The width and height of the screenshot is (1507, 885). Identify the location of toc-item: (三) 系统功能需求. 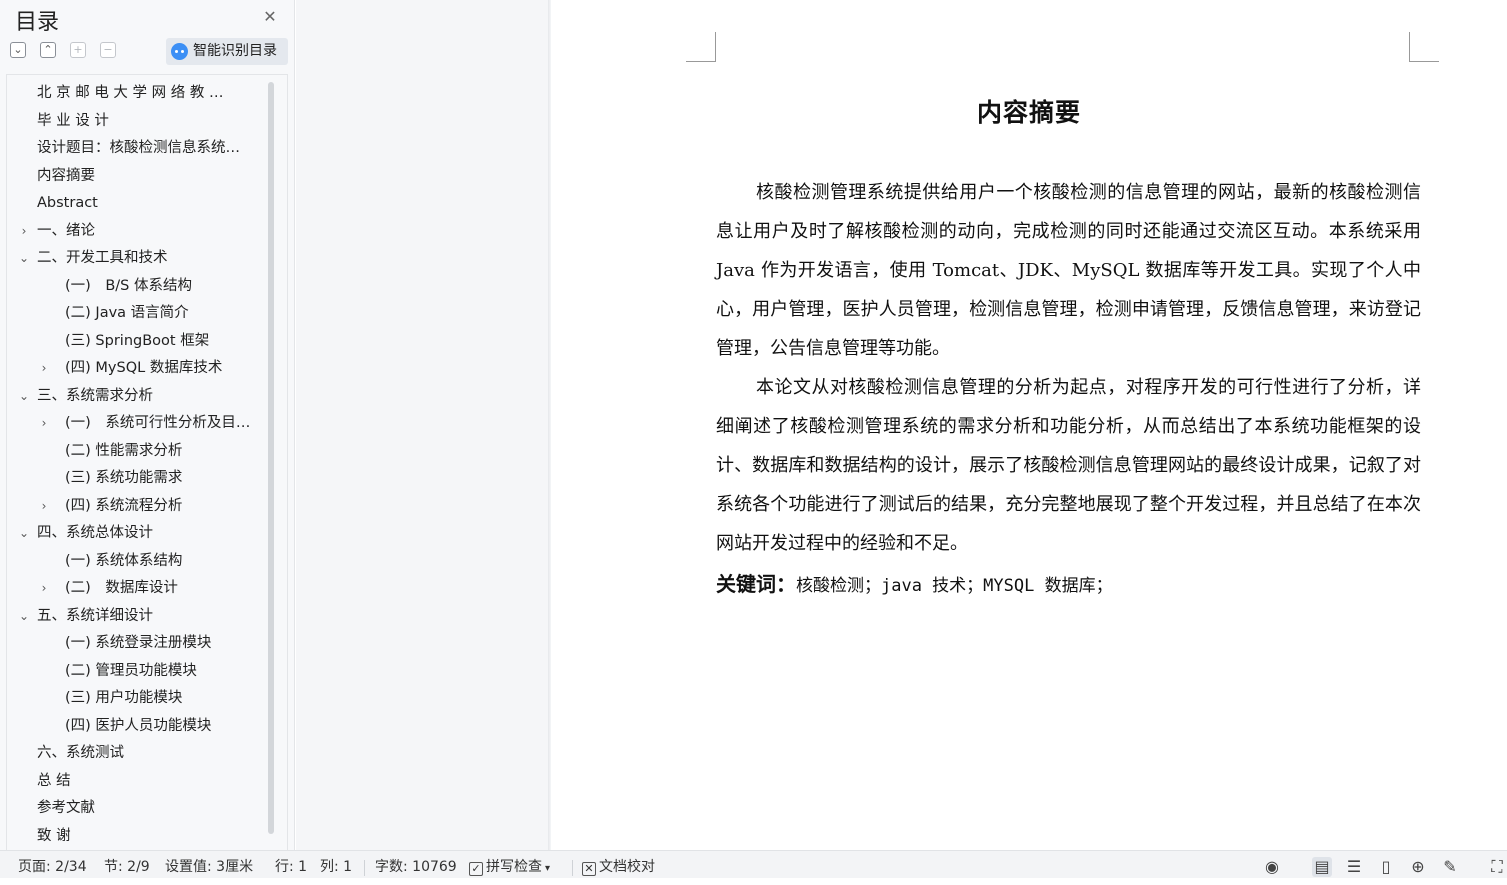
(123, 478).